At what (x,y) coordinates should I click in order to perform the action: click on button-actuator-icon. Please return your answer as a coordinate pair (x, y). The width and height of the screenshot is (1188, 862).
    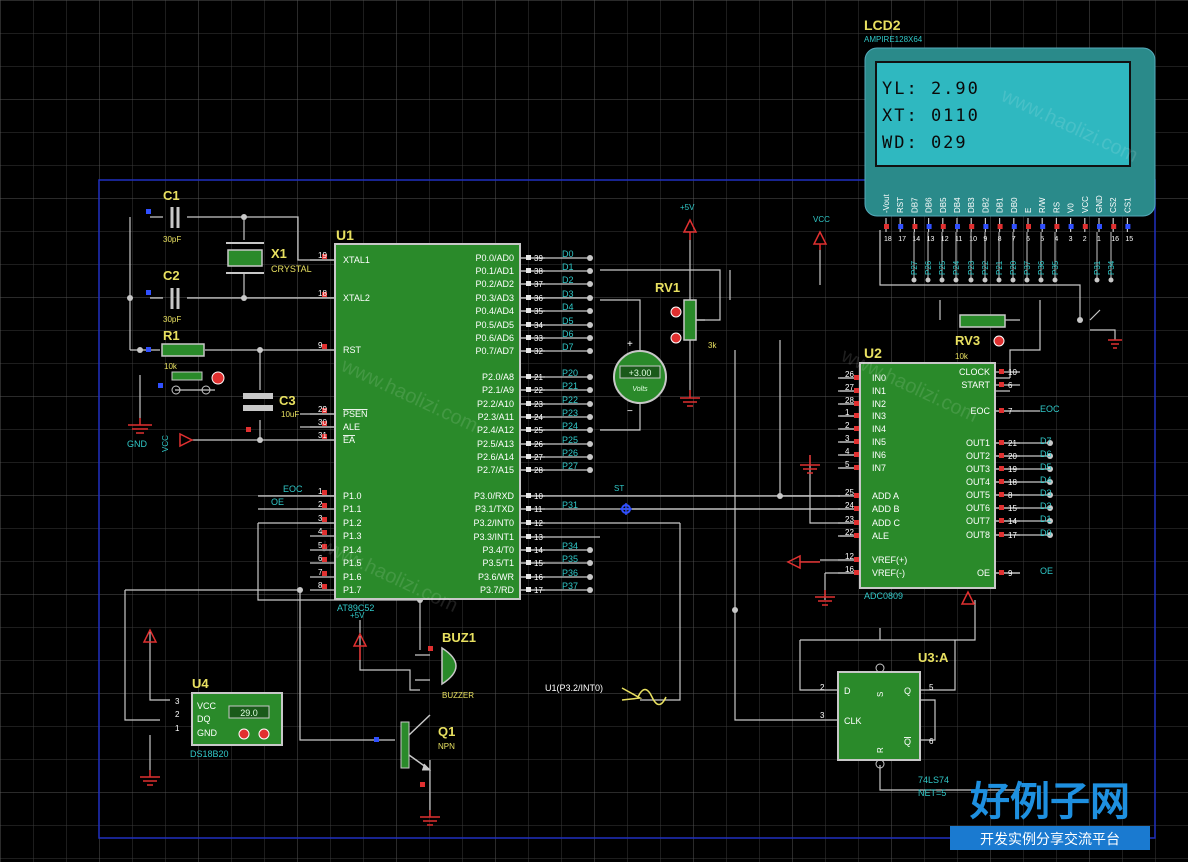
    Looking at the image, I should click on (218, 378).